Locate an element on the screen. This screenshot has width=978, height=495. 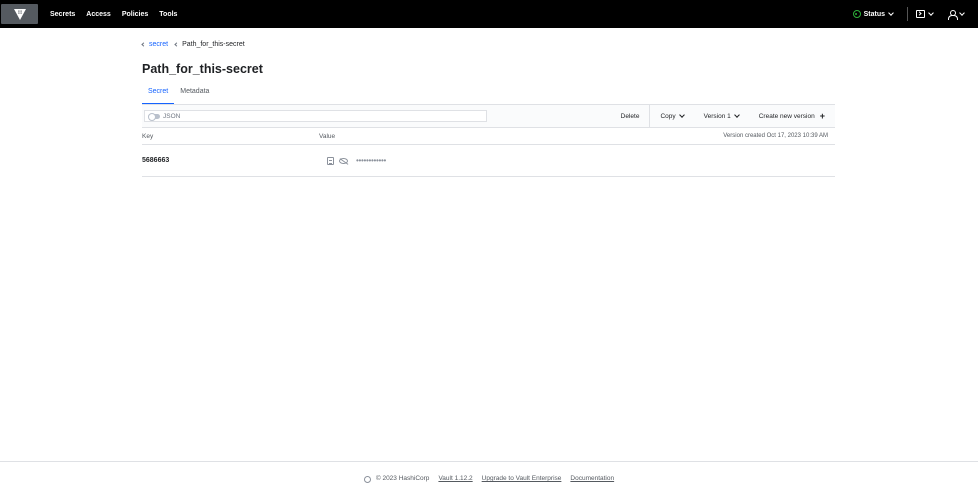
eye-slash-icon is located at coordinates (343, 160).